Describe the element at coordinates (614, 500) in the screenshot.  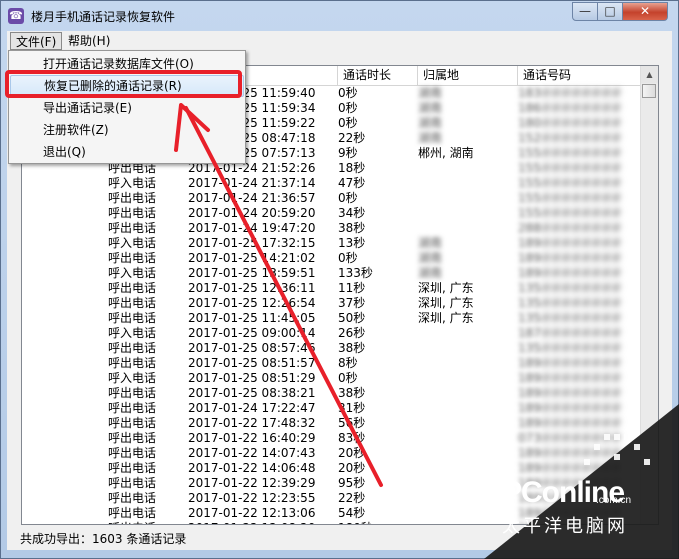
I see `watermark-domain: .com.cn` at that location.